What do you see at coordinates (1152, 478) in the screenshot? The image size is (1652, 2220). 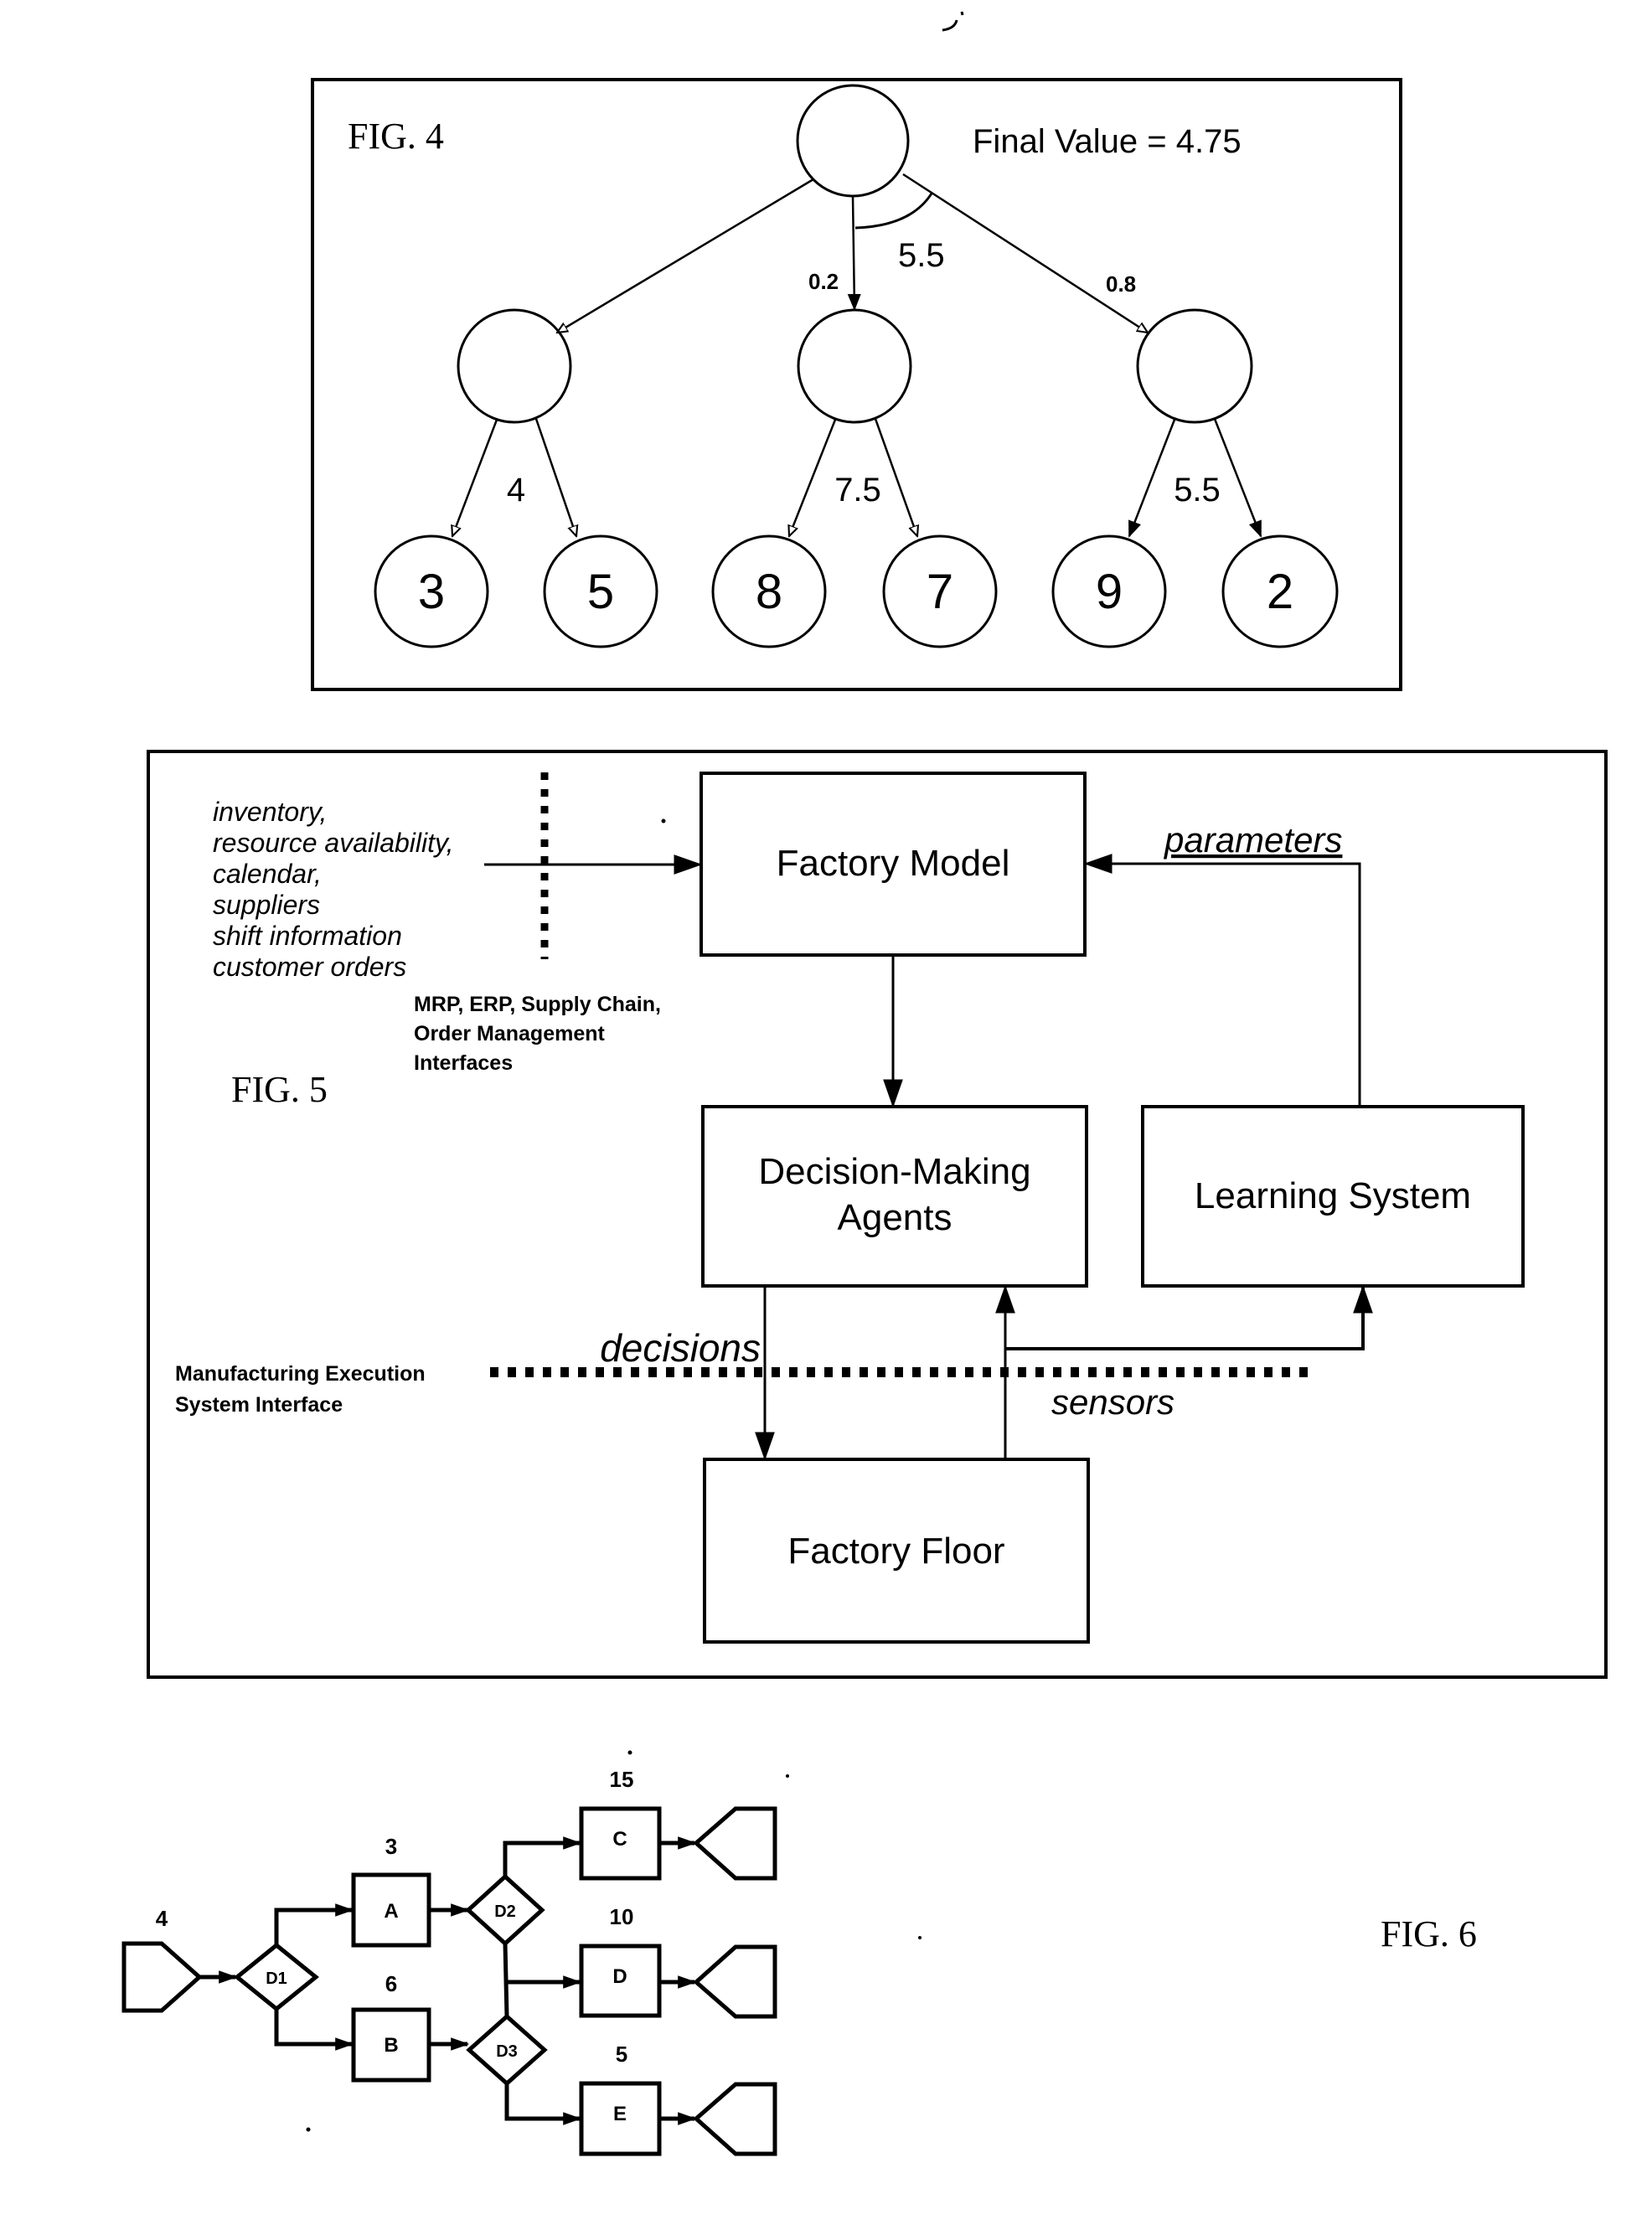 I see `edge-right-leaf1` at bounding box center [1152, 478].